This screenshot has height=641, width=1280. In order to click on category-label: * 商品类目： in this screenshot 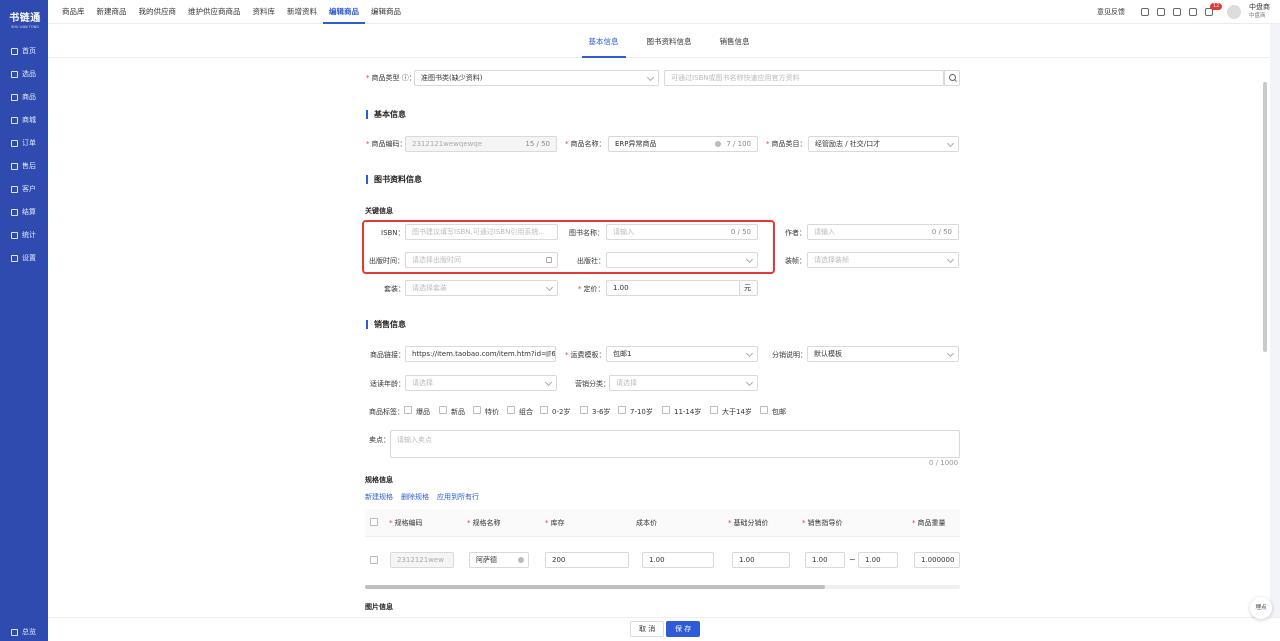, I will do `click(786, 144)`.